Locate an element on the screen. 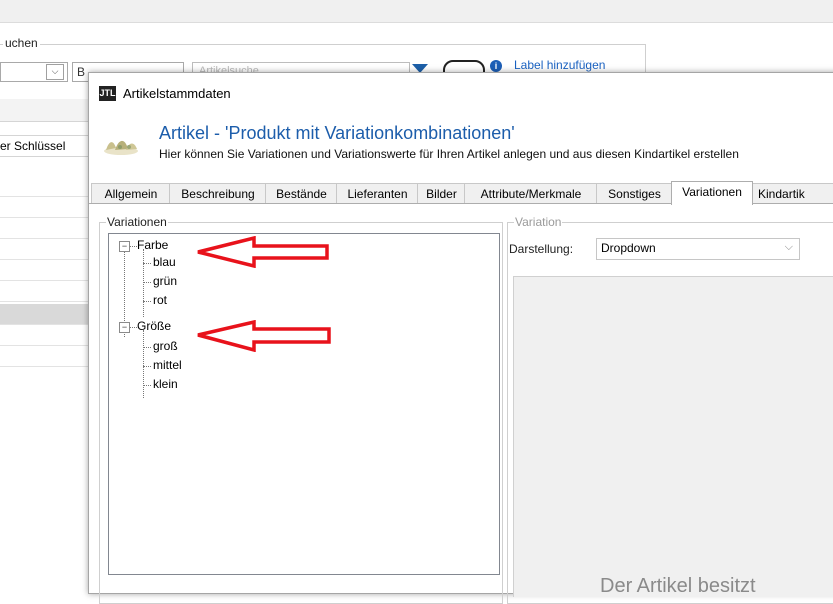 Image resolution: width=833 pixels, height=604 pixels. tree-leaf-gruen: grün is located at coordinates (165, 281).